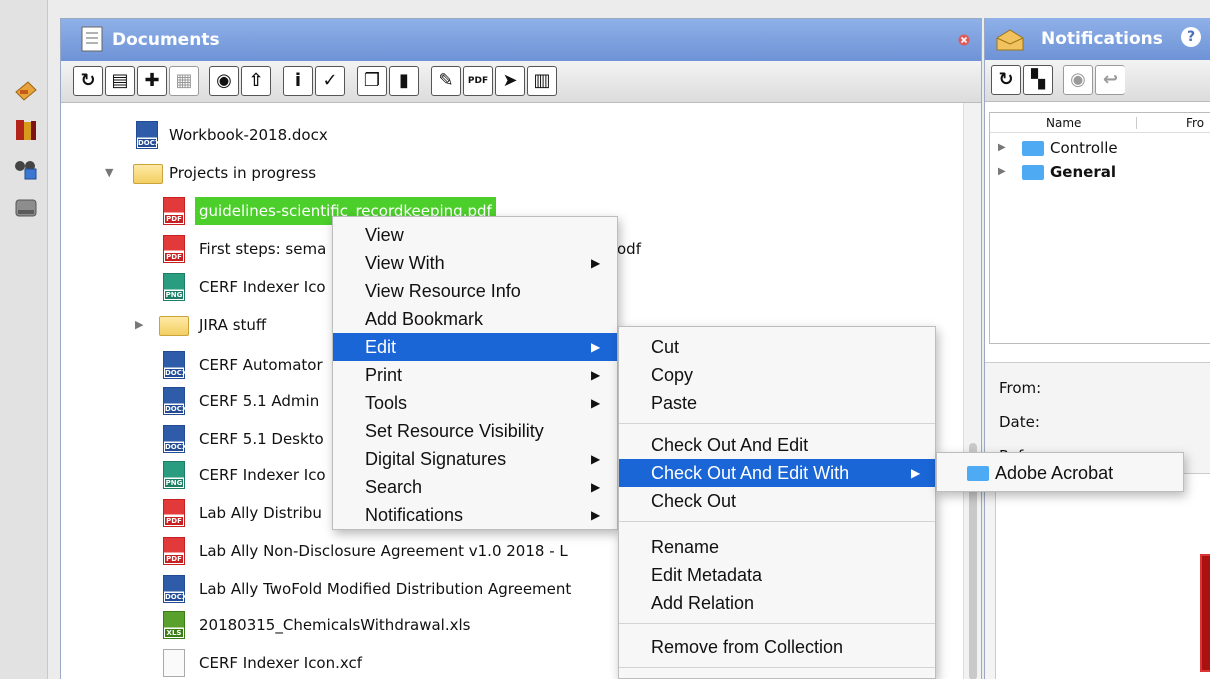 The image size is (1210, 679). Describe the element at coordinates (777, 547) in the screenshot. I see `menu-item-rename: Rename` at that location.